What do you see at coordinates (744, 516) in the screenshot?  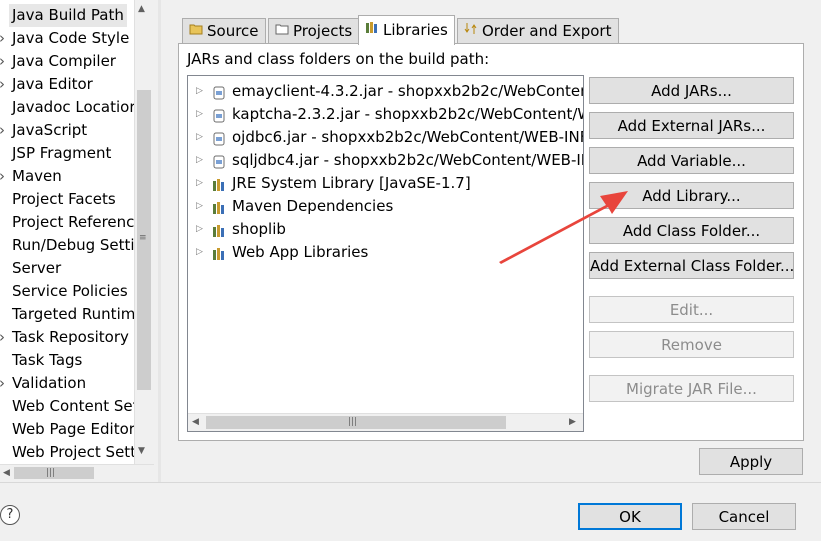 I see `cancel-button: Cancel` at bounding box center [744, 516].